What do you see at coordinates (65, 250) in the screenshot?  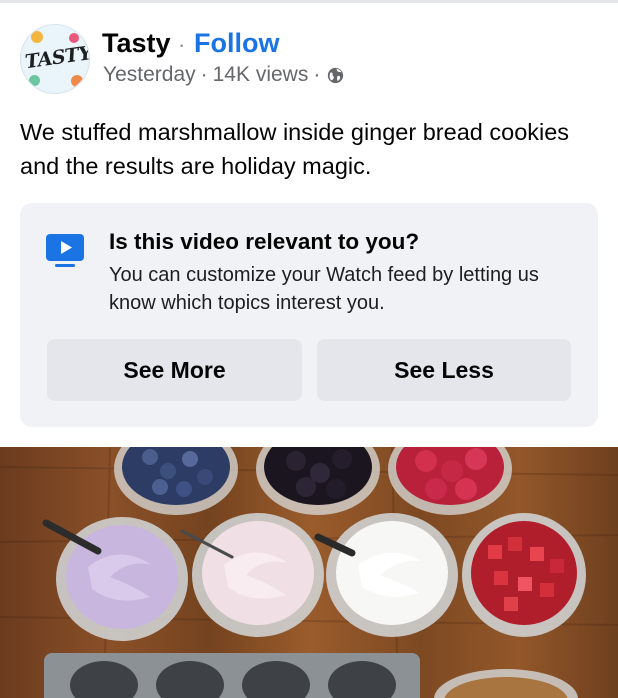 I see `watch-video-icon` at bounding box center [65, 250].